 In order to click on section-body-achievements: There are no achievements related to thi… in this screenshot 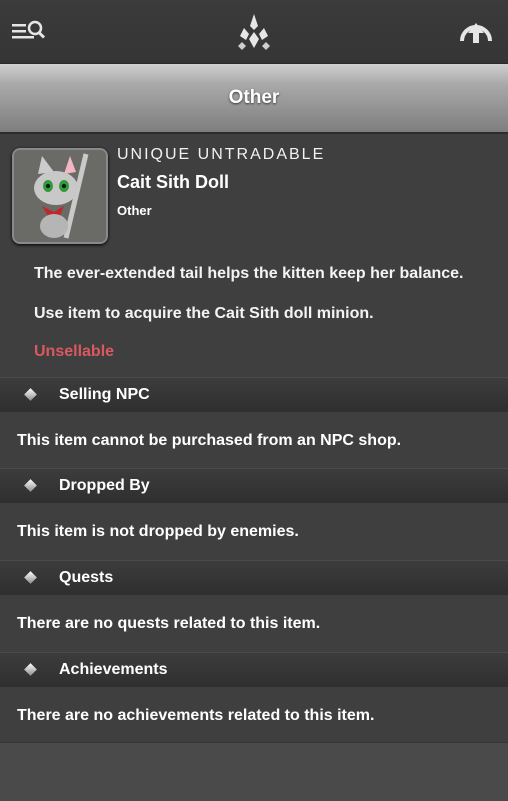, I will do `click(254, 715)`.